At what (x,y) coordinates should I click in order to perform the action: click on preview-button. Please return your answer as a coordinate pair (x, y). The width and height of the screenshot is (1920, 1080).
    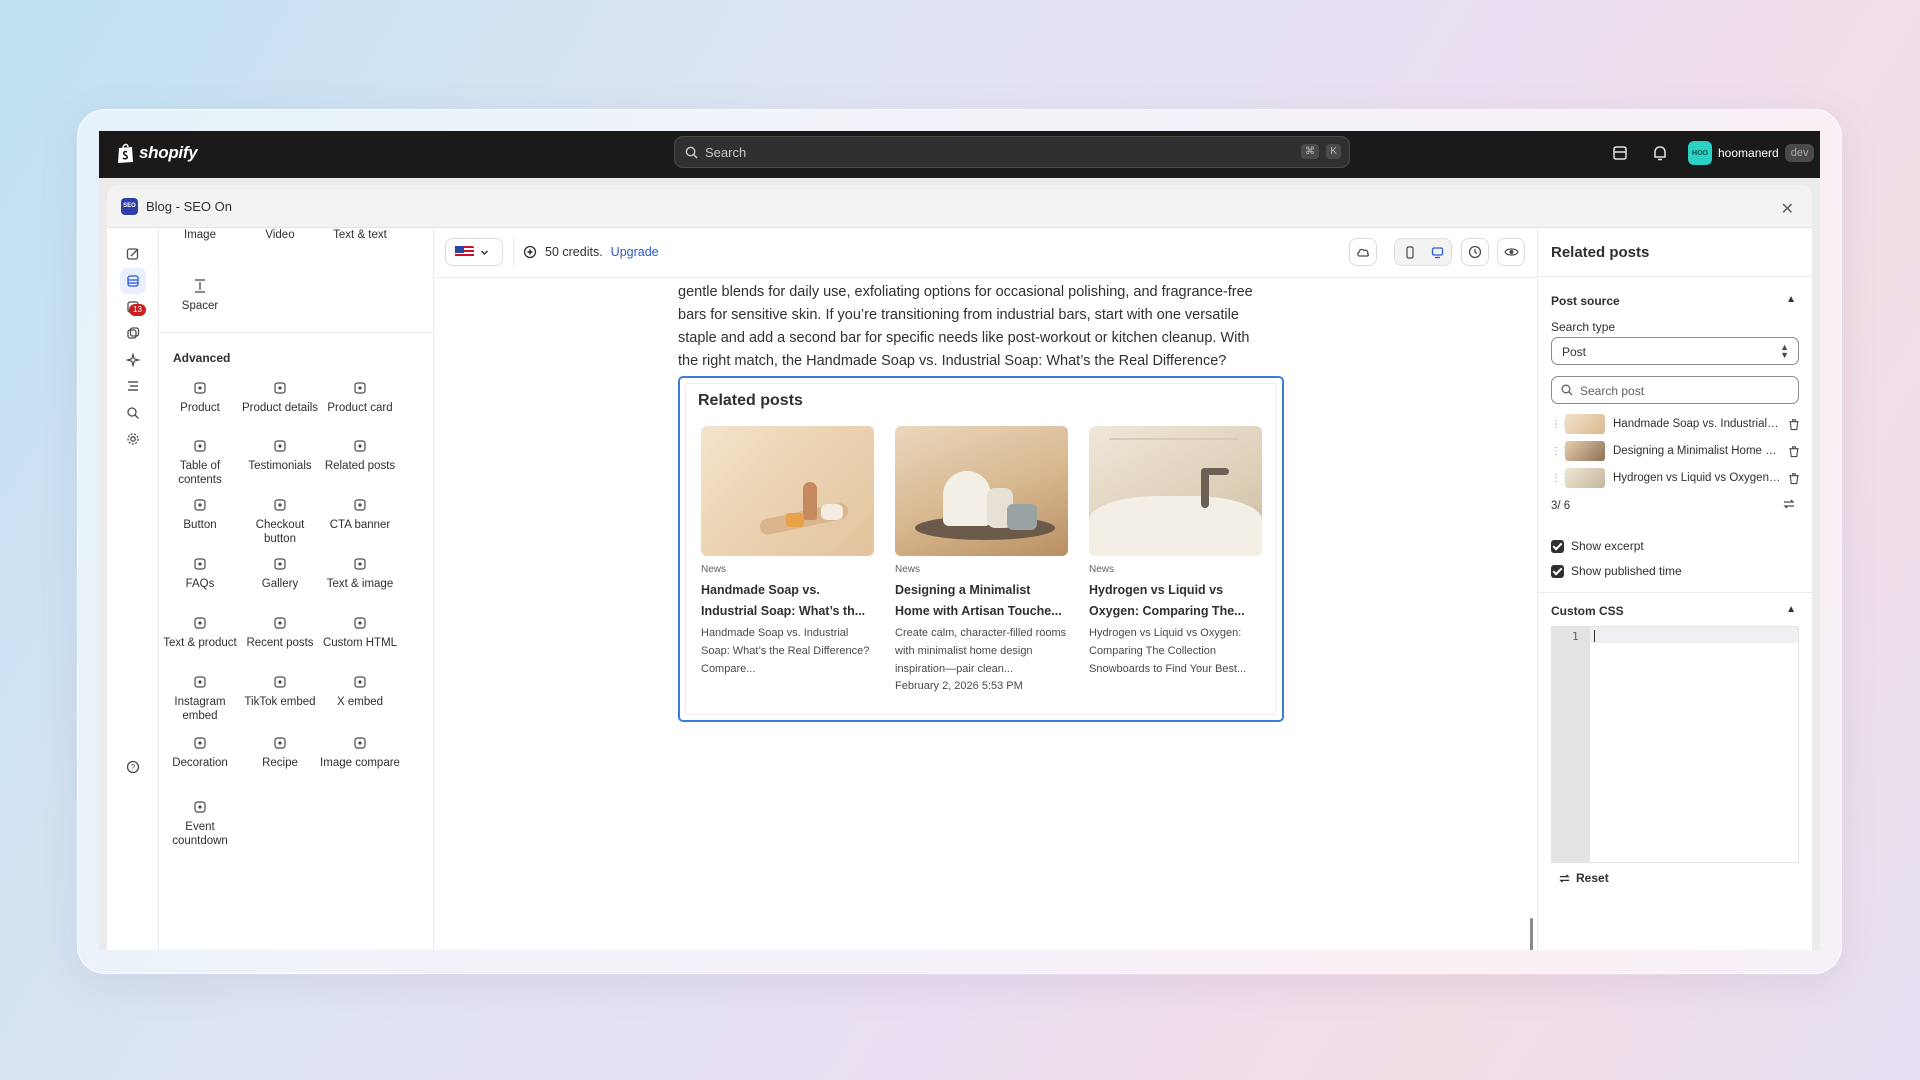
    Looking at the image, I should click on (1511, 252).